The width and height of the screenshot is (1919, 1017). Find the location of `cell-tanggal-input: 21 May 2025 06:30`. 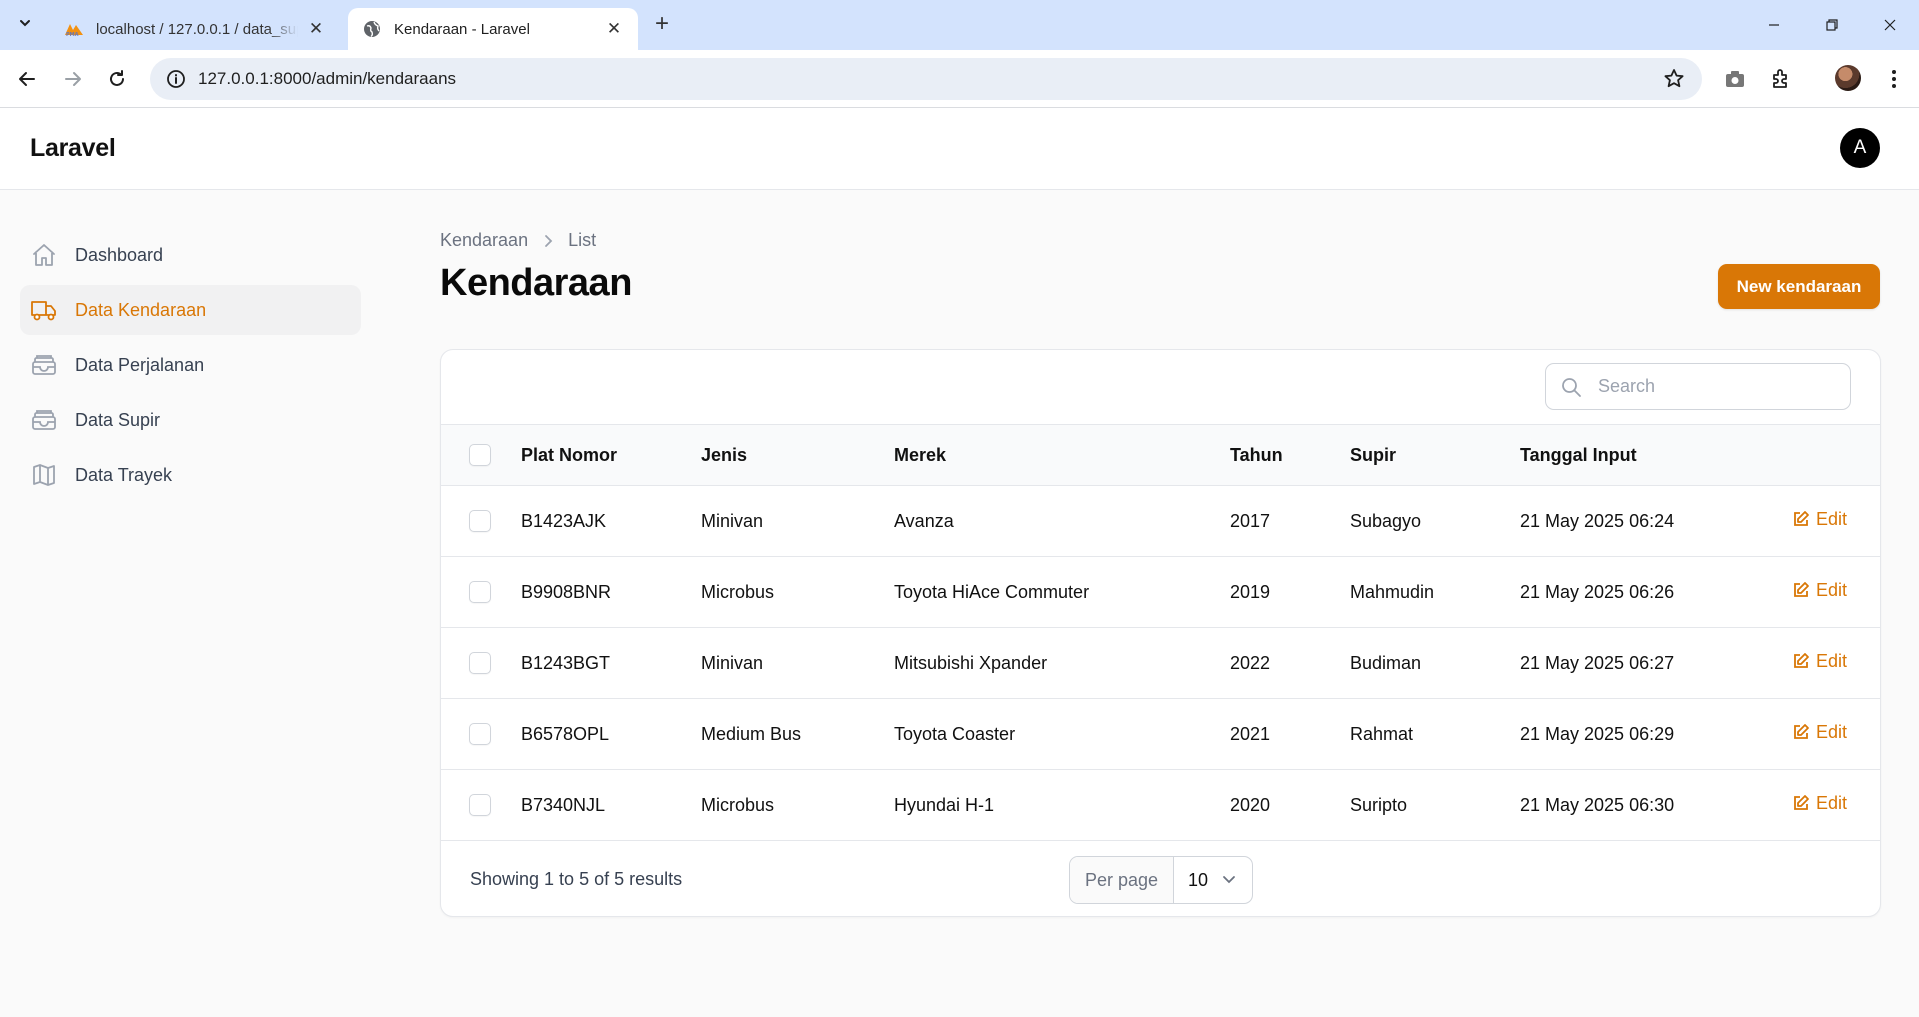

cell-tanggal-input: 21 May 2025 06:30 is located at coordinates (1597, 804).